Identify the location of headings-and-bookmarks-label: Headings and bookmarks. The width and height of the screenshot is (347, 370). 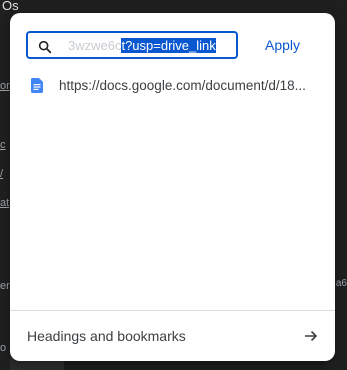
(106, 336).